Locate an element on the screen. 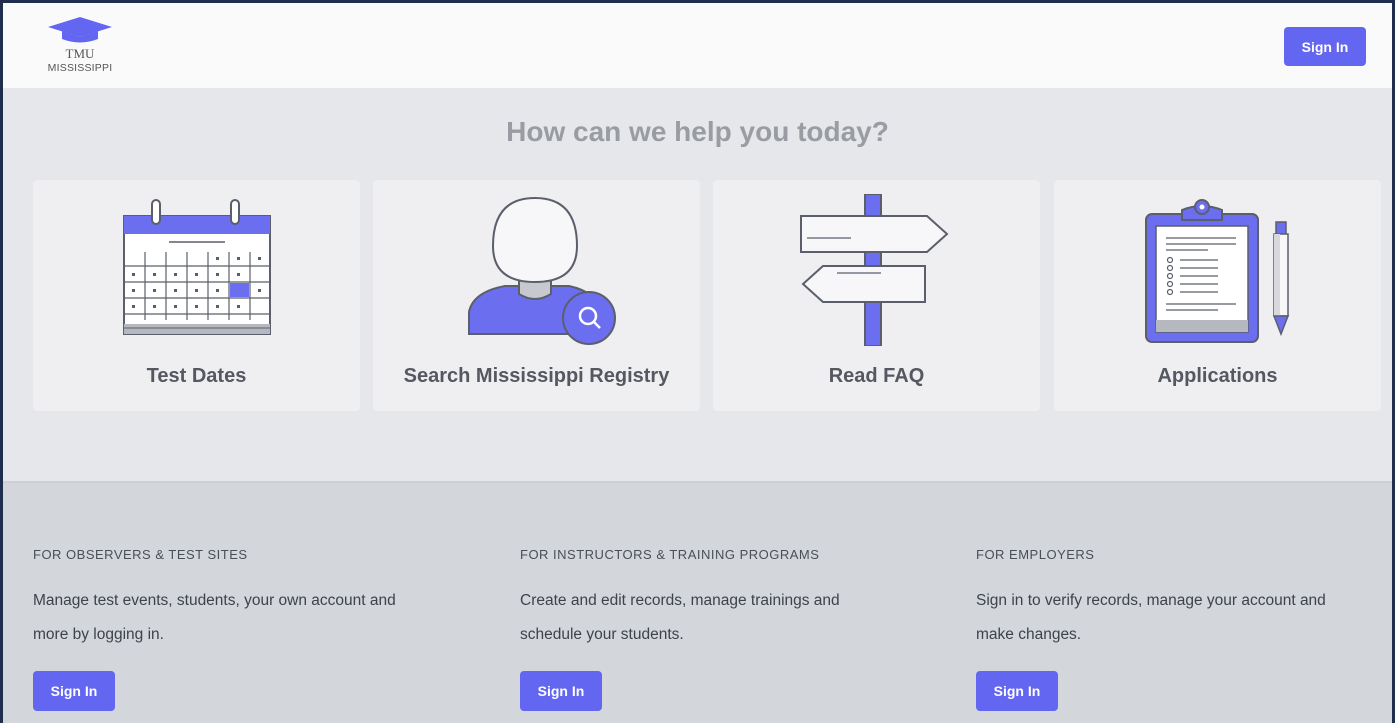 The height and width of the screenshot is (723, 1395). person-search-icon is located at coordinates (541, 270).